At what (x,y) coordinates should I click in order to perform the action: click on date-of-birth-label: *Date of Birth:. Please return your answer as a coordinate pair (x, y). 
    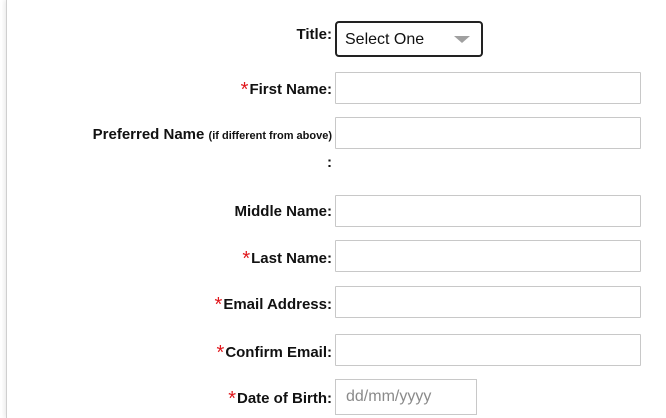
    Looking at the image, I should click on (280, 398).